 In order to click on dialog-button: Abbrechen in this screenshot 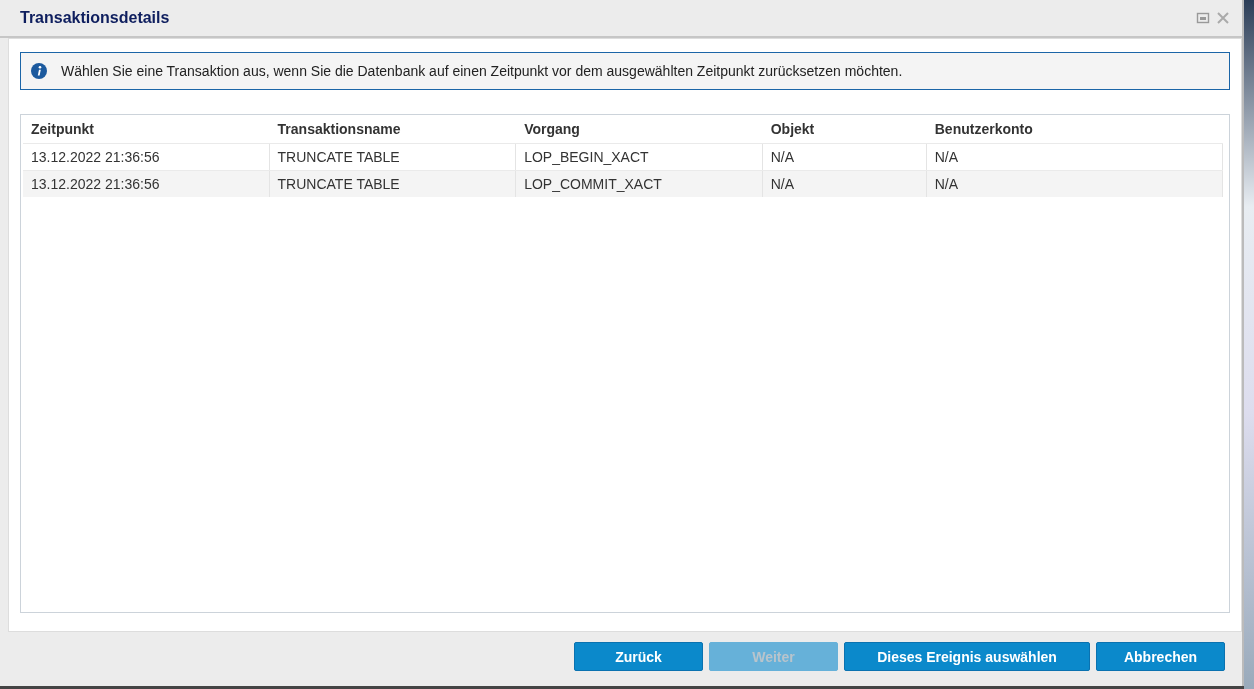, I will do `click(1160, 656)`.